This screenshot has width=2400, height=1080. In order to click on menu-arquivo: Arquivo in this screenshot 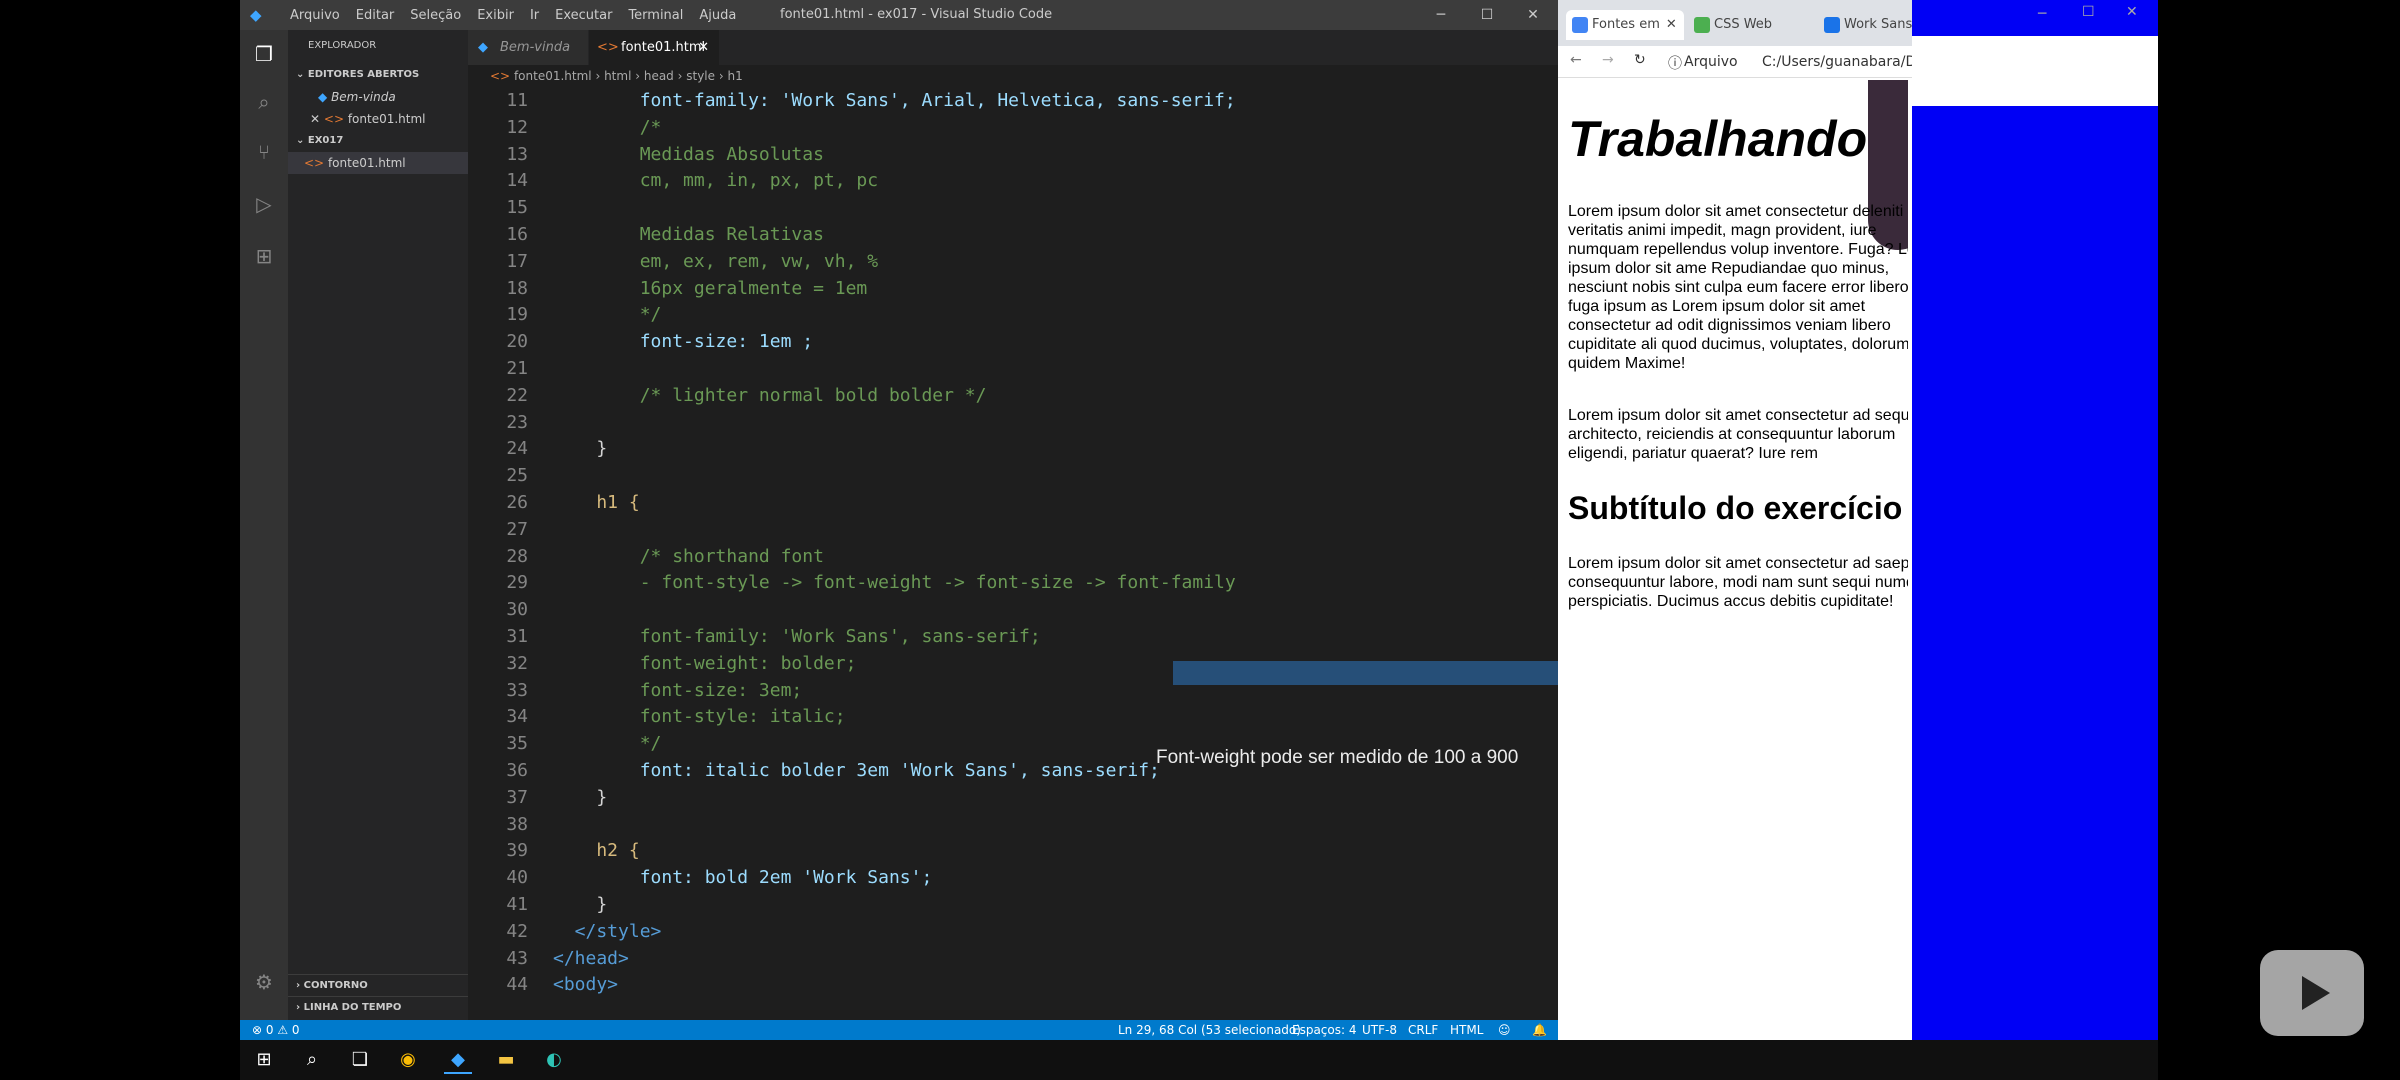, I will do `click(315, 15)`.